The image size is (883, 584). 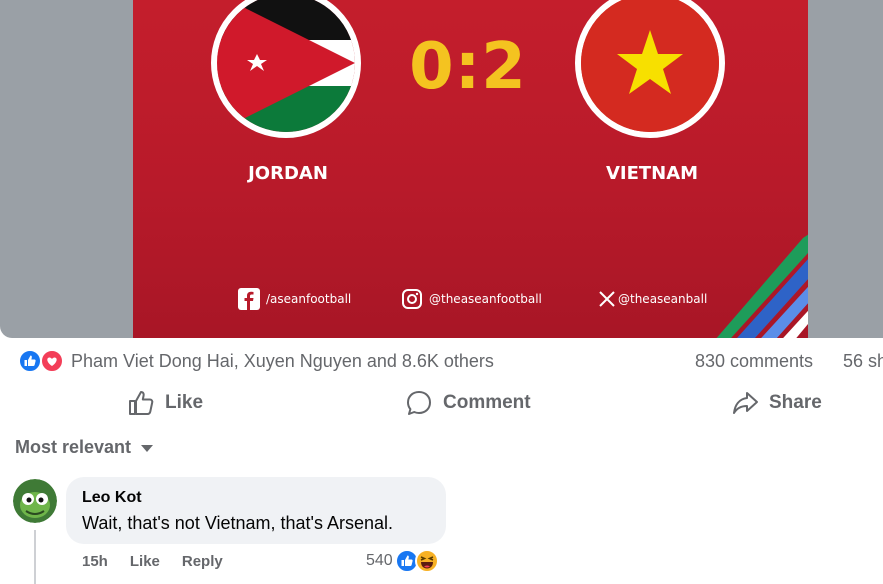 I want to click on share-label: Share, so click(x=795, y=402).